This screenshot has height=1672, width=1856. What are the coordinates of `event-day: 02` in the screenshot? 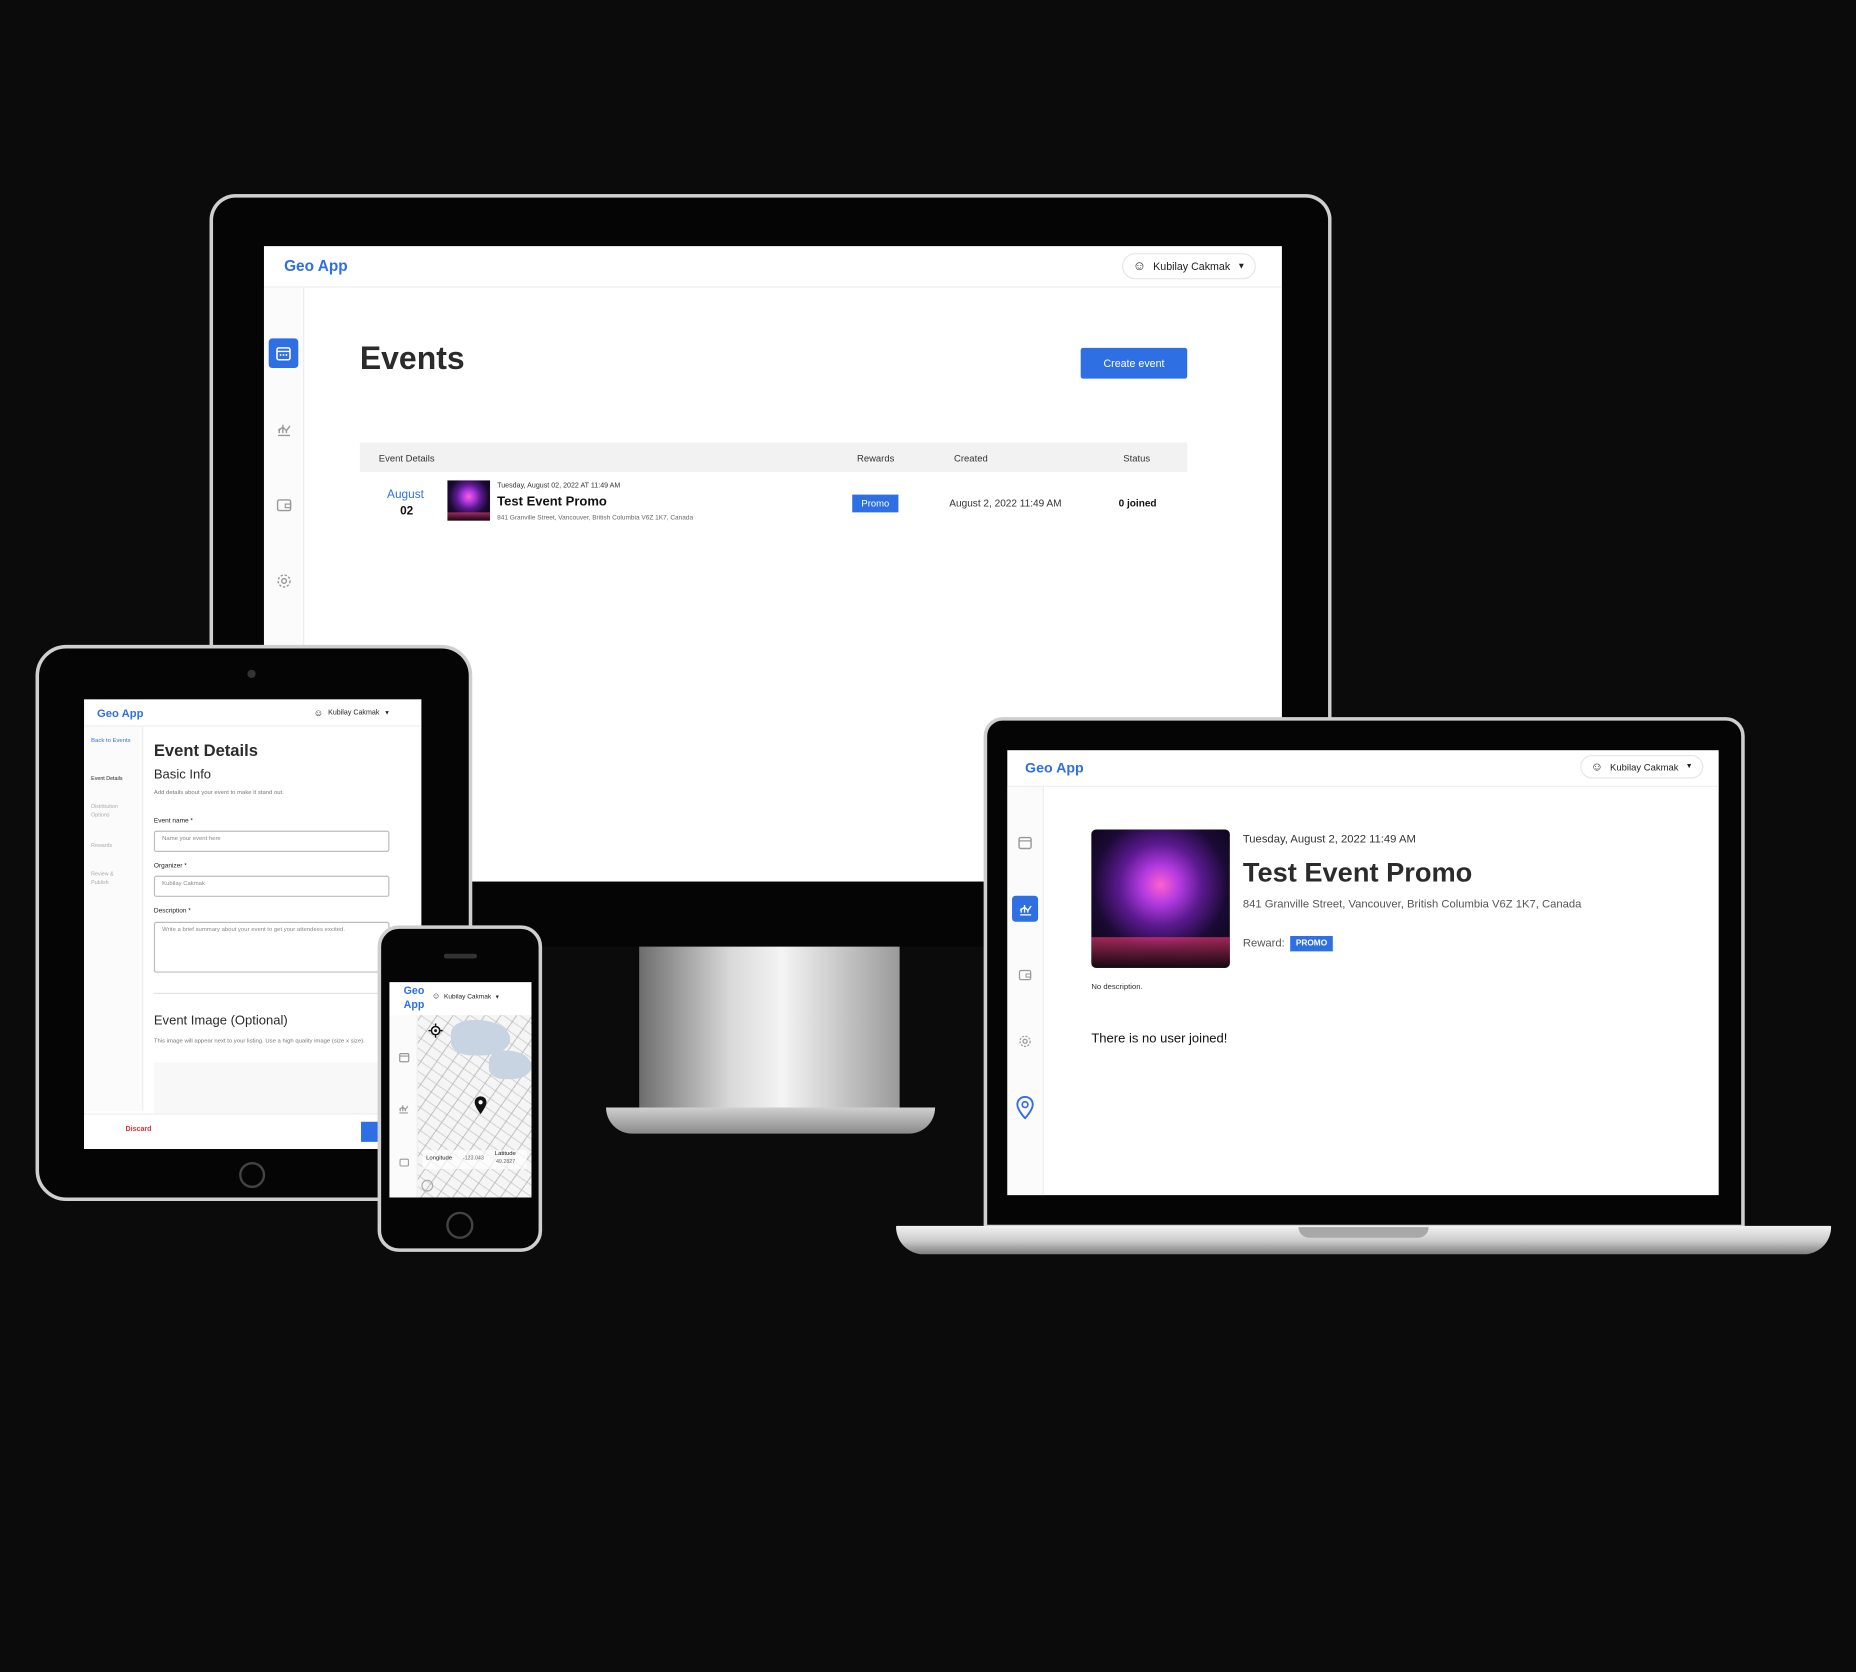 It's located at (407, 512).